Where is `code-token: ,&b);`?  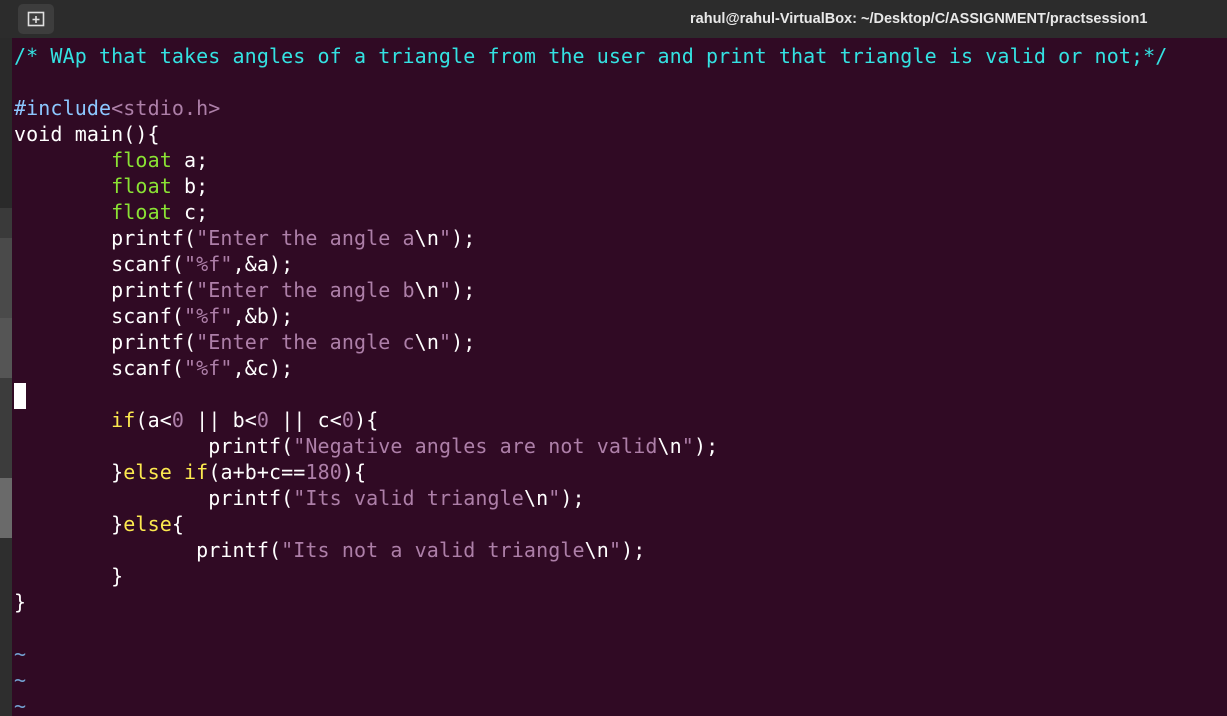 code-token: ,&b); is located at coordinates (263, 316).